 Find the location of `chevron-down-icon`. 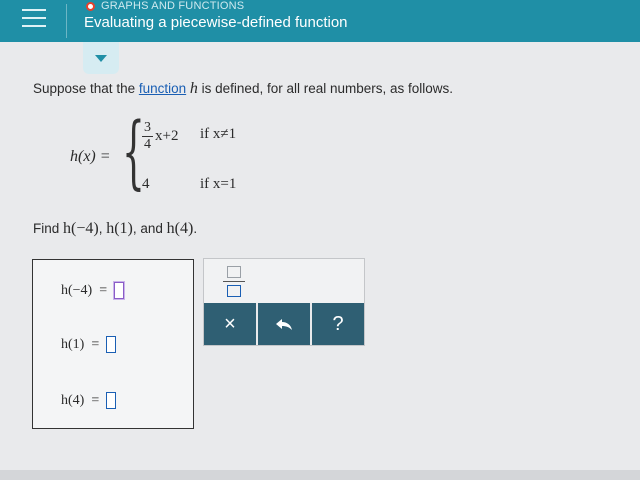

chevron-down-icon is located at coordinates (101, 58).